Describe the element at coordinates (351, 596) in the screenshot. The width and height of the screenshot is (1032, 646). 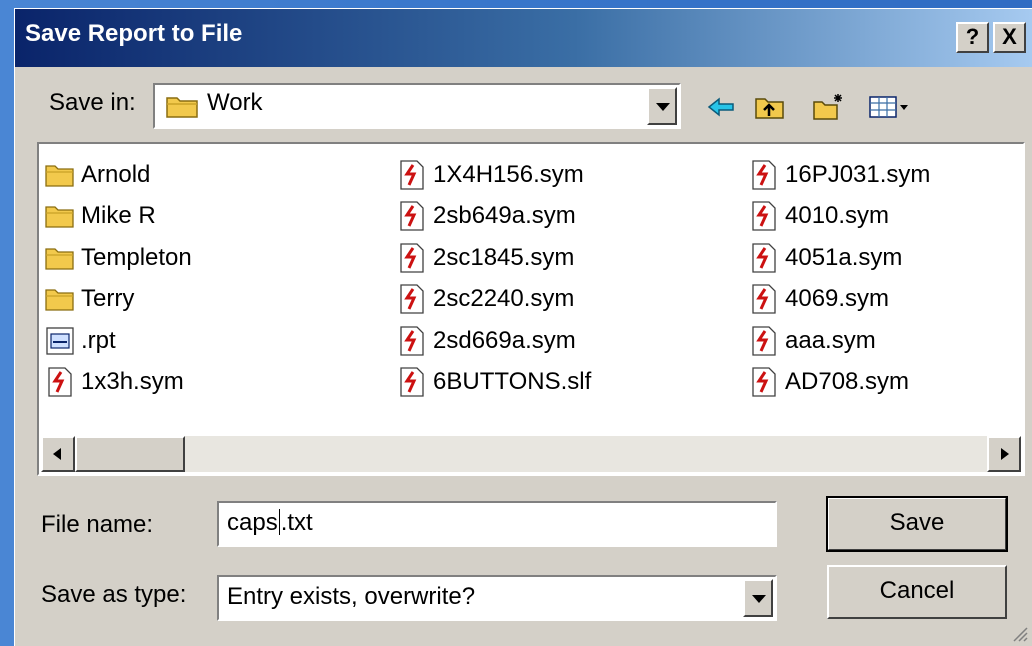
I see `save-as-type-value: Entry exists, overwrite?` at that location.